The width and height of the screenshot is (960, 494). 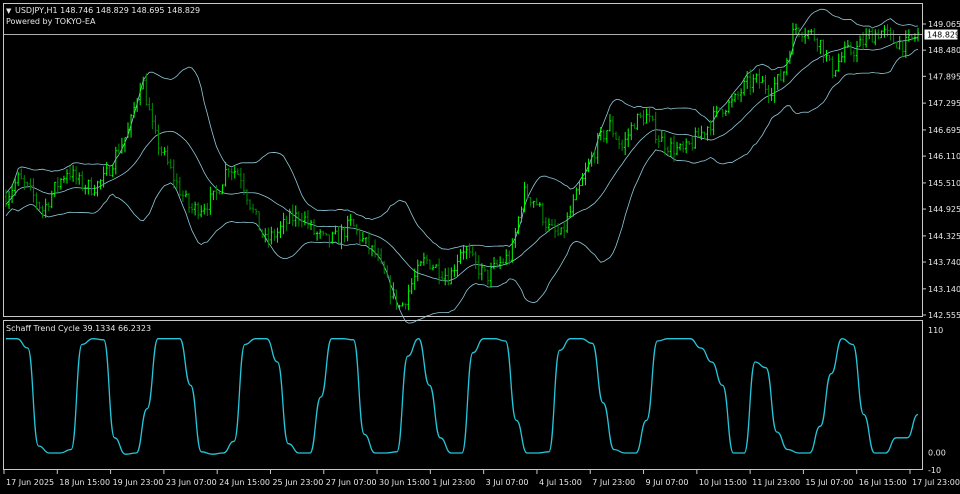 I want to click on price-tick-label: 143.140, so click(x=944, y=289).